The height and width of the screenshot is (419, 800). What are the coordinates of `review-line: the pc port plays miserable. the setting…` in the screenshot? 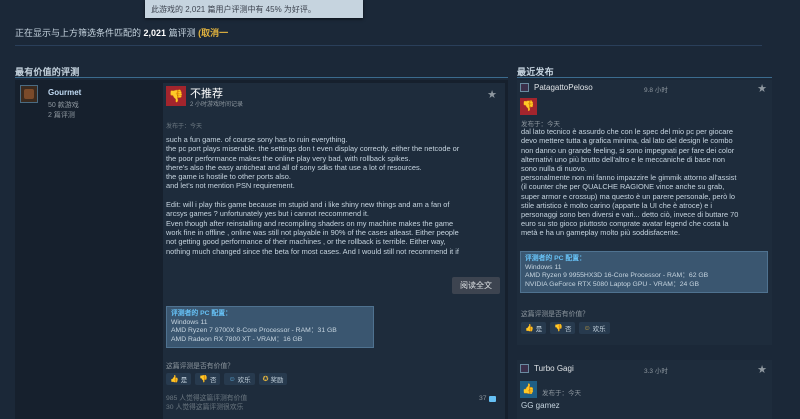 It's located at (313, 149).